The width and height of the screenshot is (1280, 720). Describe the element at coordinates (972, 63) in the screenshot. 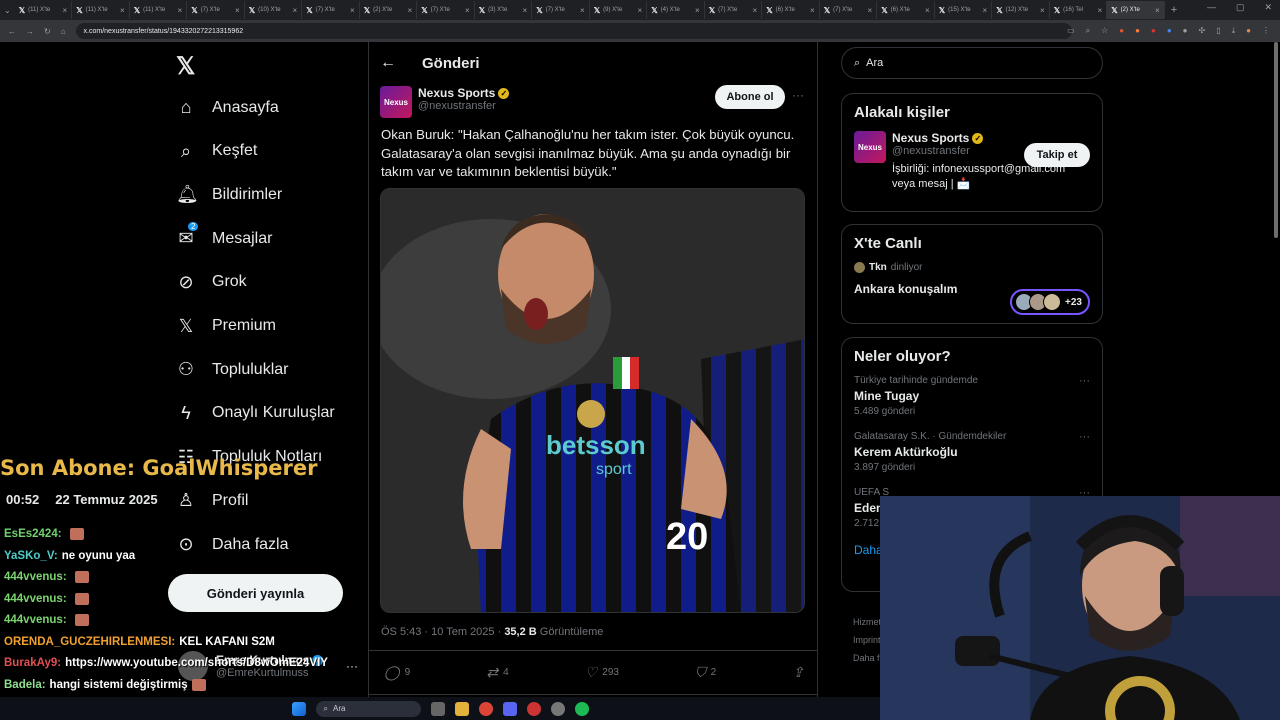

I see `search-input: ⌕ Ara` at that location.